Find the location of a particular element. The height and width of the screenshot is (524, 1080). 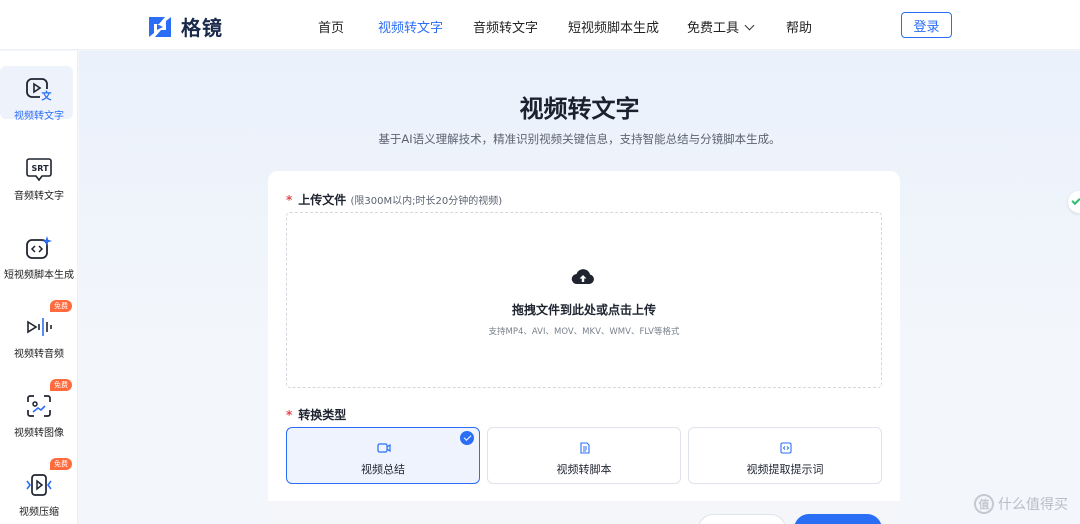

nav-home: 首页 is located at coordinates (331, 26).